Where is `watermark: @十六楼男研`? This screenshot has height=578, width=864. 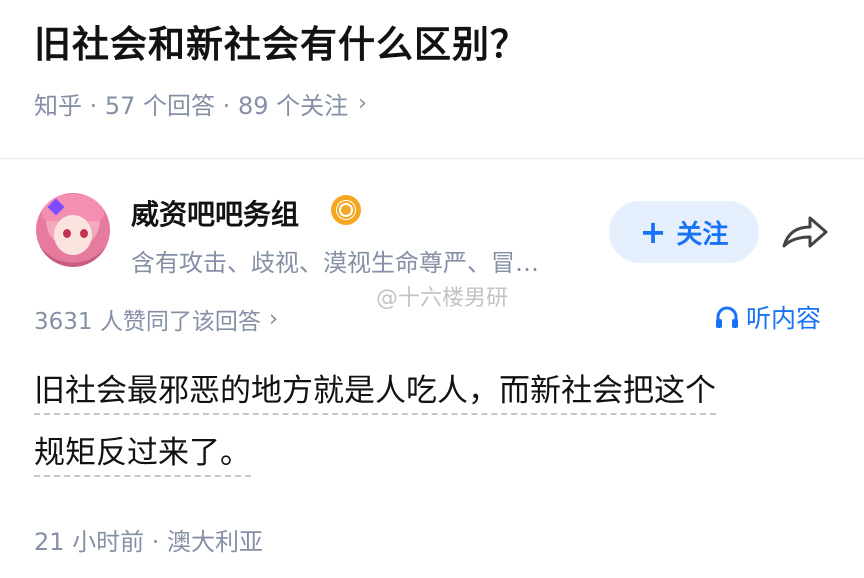
watermark: @十六楼男研 is located at coordinates (442, 298).